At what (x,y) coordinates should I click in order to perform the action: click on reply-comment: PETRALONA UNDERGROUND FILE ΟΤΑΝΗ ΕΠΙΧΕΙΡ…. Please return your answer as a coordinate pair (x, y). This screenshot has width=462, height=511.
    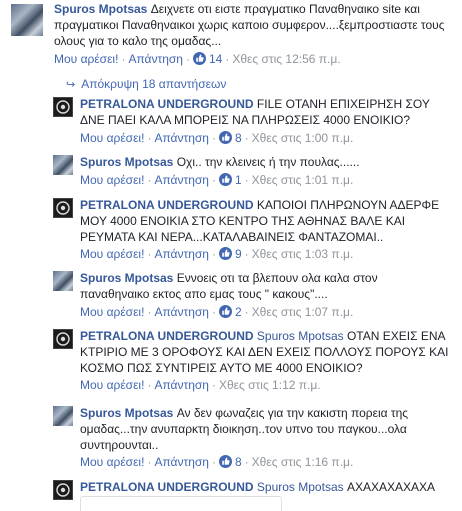
    Looking at the image, I should click on (231, 122).